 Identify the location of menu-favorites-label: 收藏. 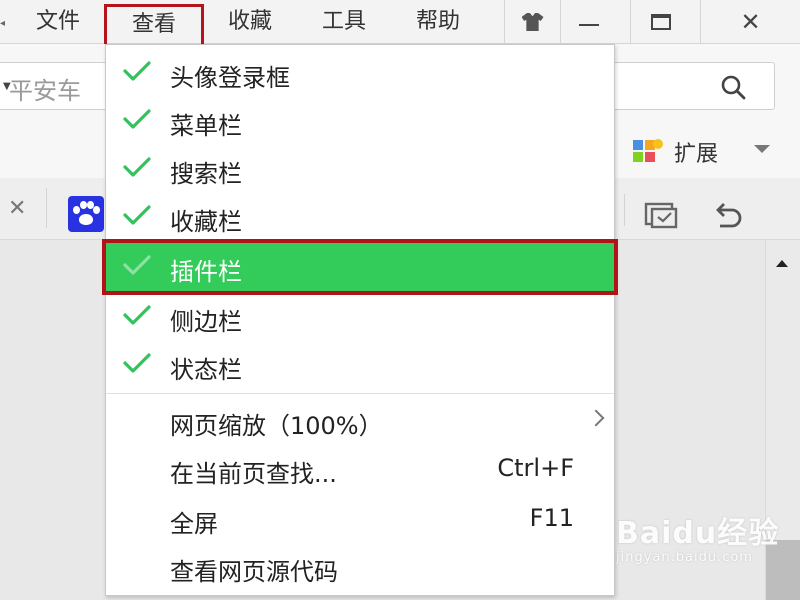
(249, 21).